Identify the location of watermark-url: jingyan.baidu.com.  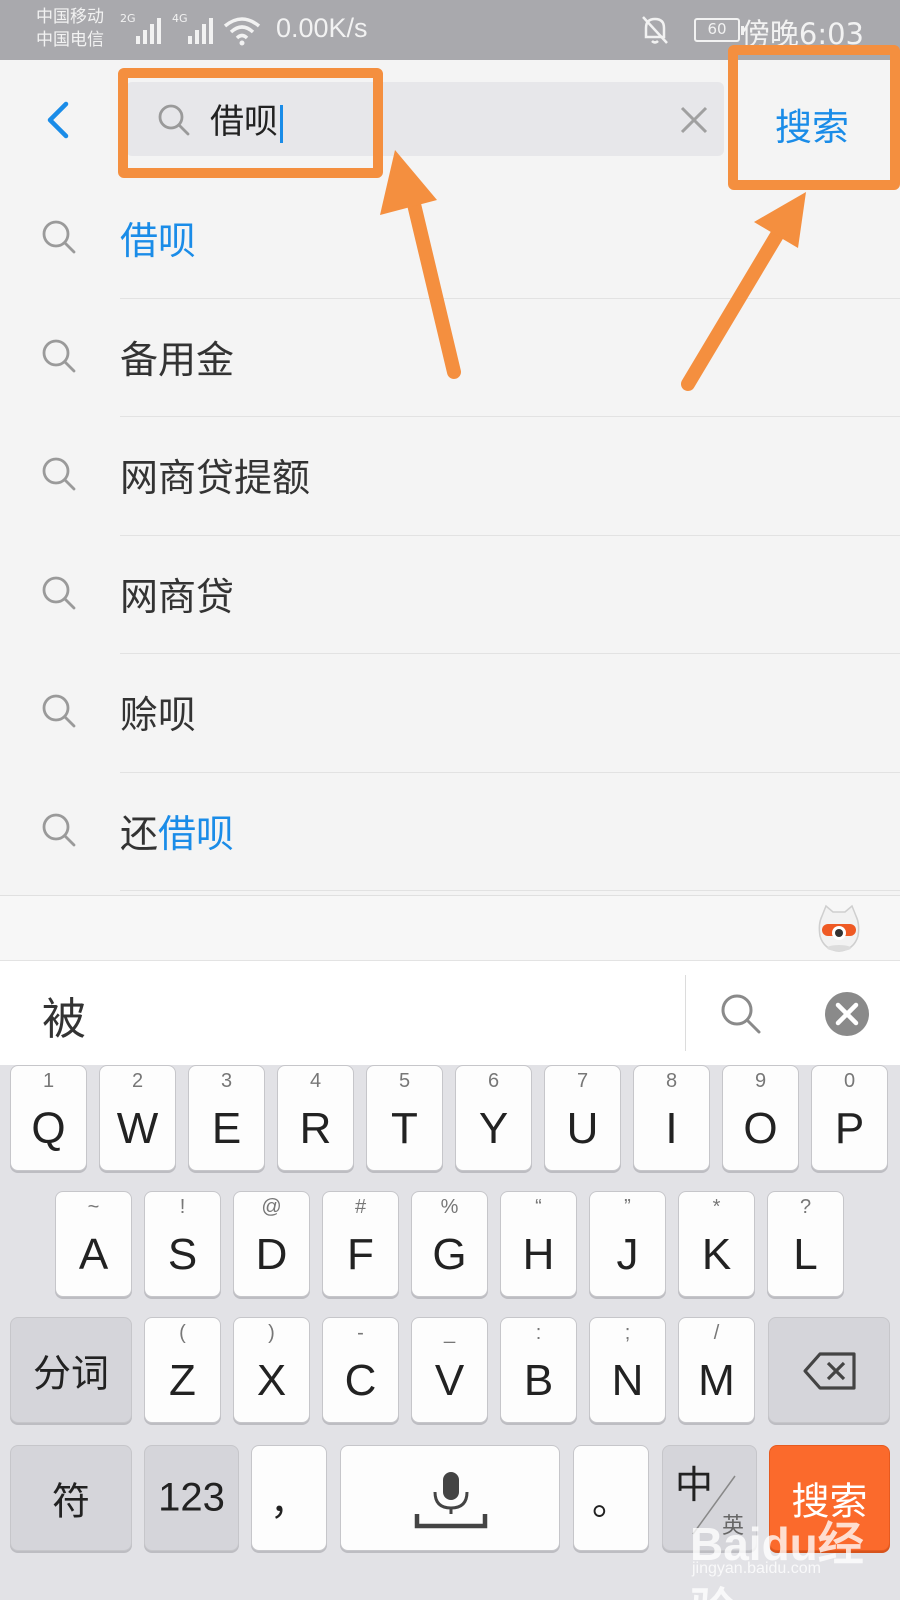
(756, 1568).